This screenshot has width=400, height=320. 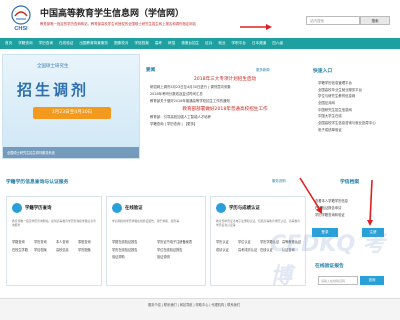 I want to click on quick-entry-item: 电子成绩单验证, so click(x=347, y=130).